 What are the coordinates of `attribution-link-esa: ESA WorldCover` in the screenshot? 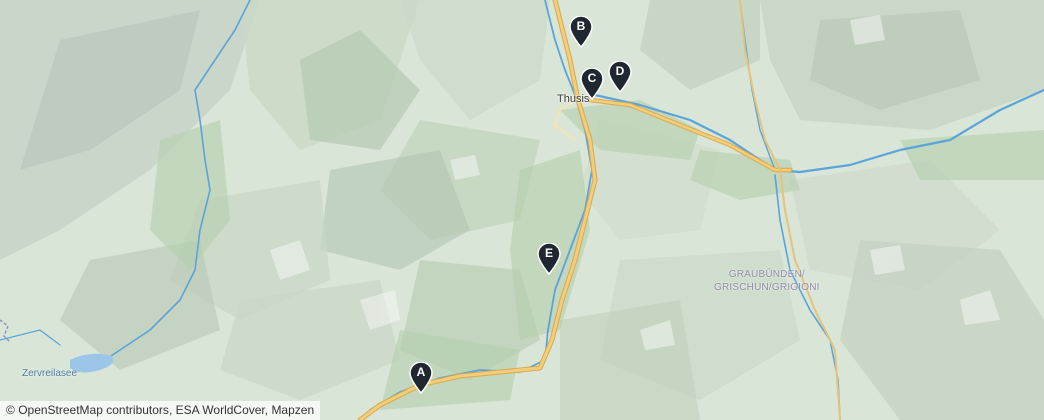 It's located at (220, 410).